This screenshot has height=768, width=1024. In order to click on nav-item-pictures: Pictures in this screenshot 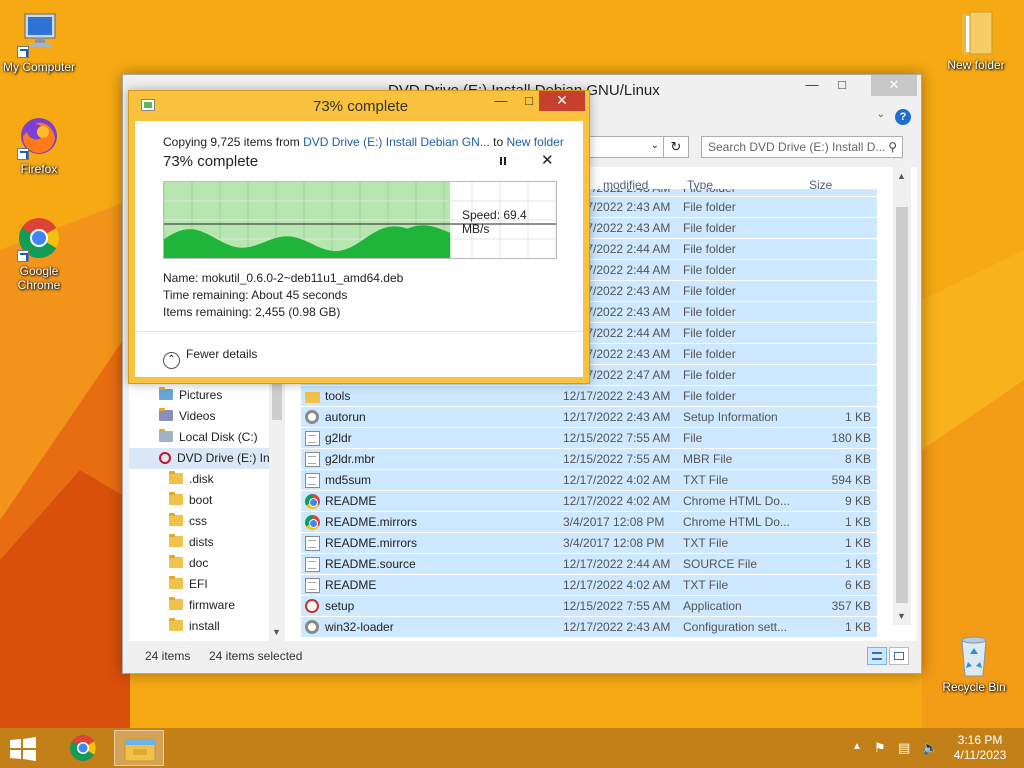, I will do `click(204, 395)`.